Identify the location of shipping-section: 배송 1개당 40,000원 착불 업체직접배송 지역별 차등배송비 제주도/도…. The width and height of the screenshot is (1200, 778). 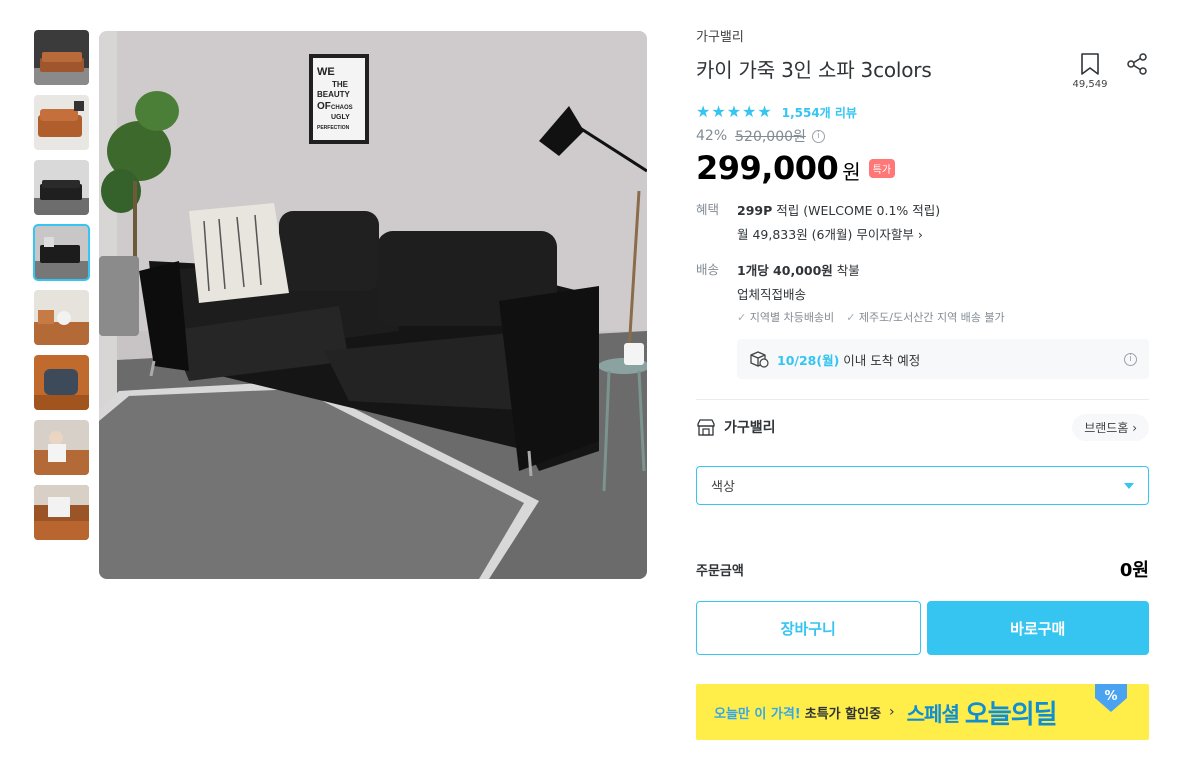
(922, 319).